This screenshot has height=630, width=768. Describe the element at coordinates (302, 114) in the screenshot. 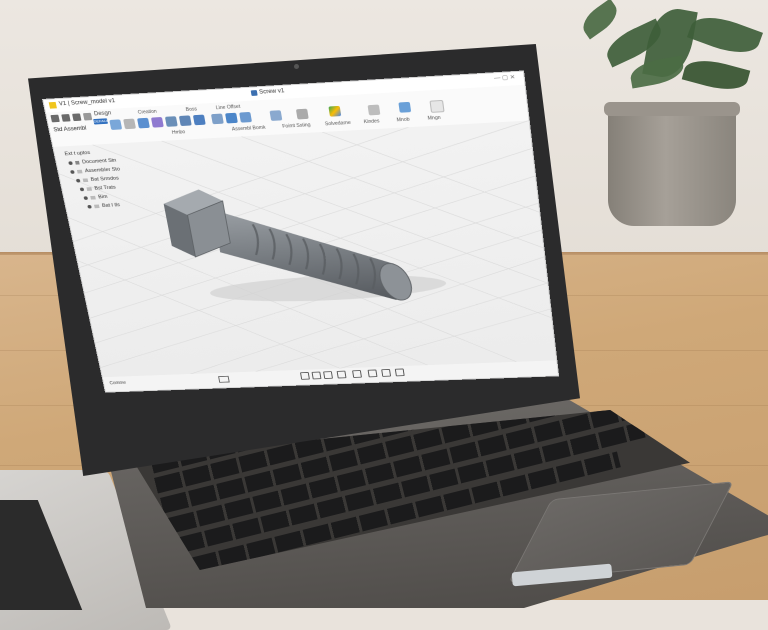

I see `construct-button` at that location.